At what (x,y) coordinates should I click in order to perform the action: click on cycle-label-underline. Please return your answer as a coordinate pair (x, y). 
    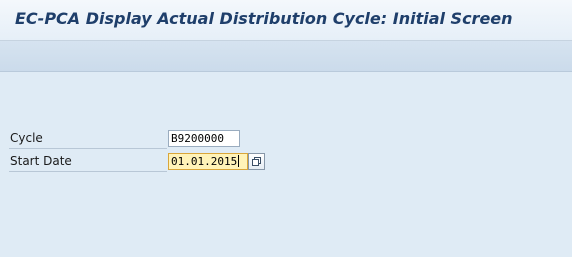
    Looking at the image, I should click on (88, 148).